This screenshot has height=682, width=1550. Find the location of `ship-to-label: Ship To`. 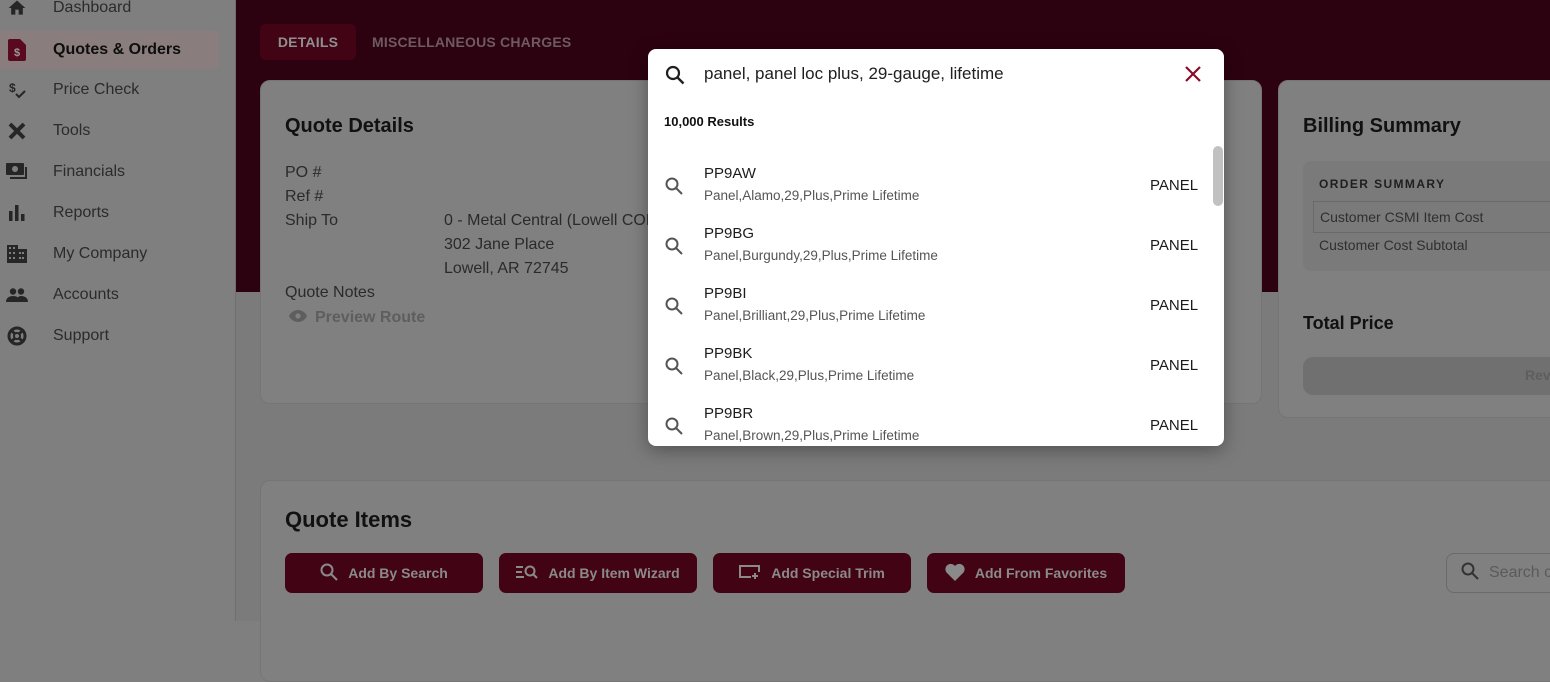

ship-to-label: Ship To is located at coordinates (312, 220).